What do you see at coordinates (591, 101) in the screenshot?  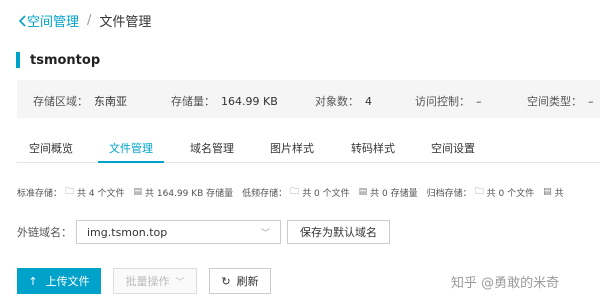 I see `info-type-value: –` at bounding box center [591, 101].